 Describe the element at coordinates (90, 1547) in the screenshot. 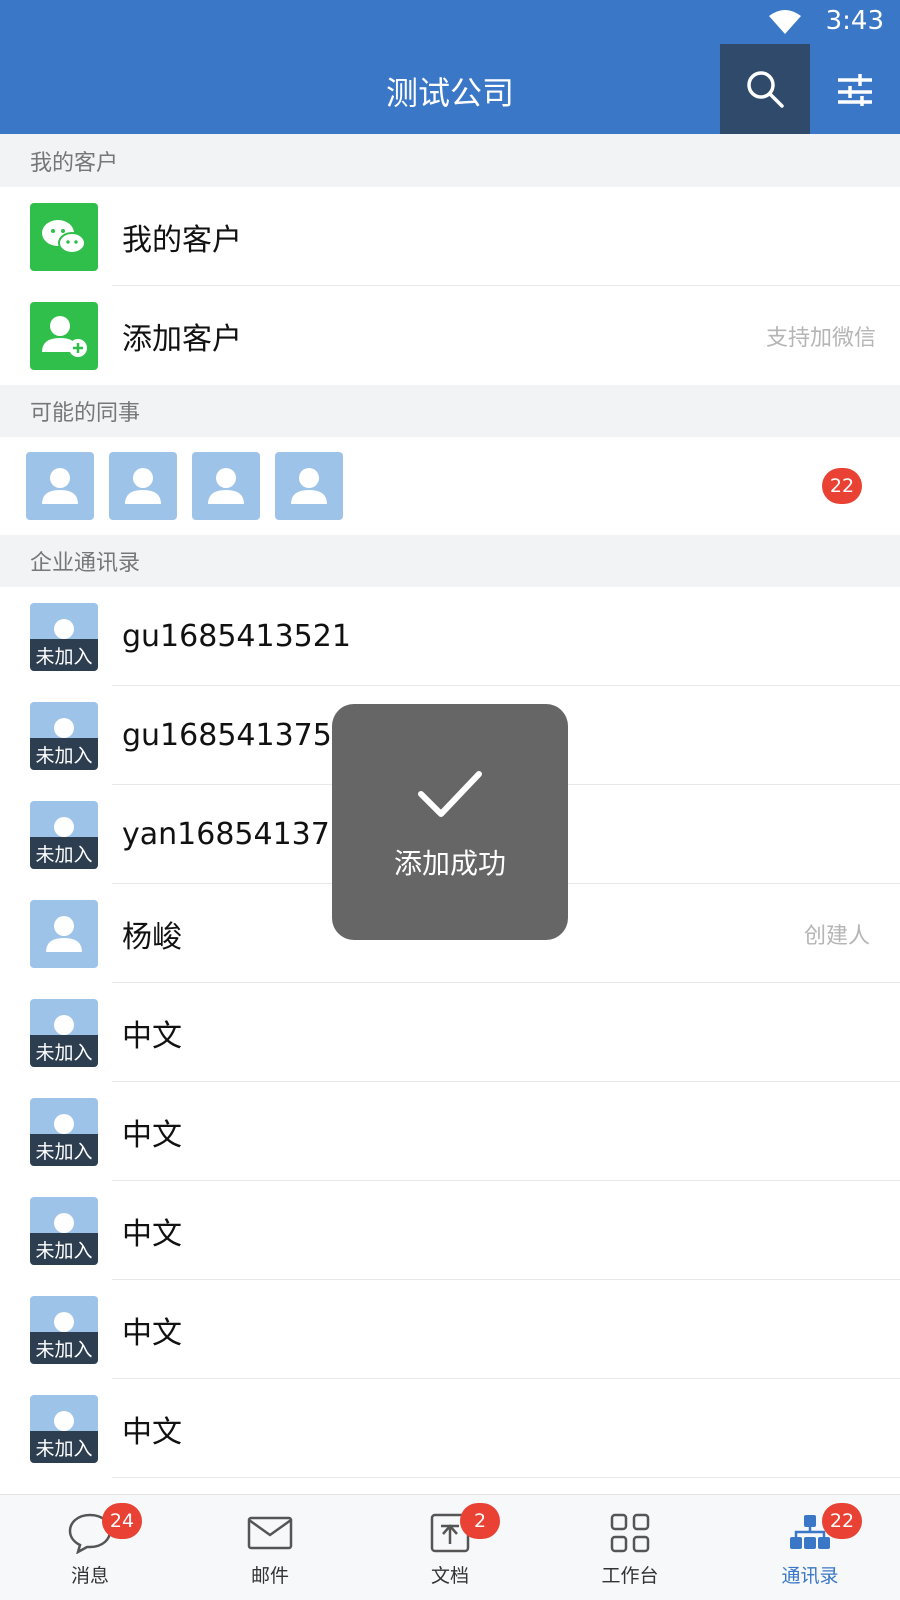

I see `nav-item-messages: 消息` at that location.